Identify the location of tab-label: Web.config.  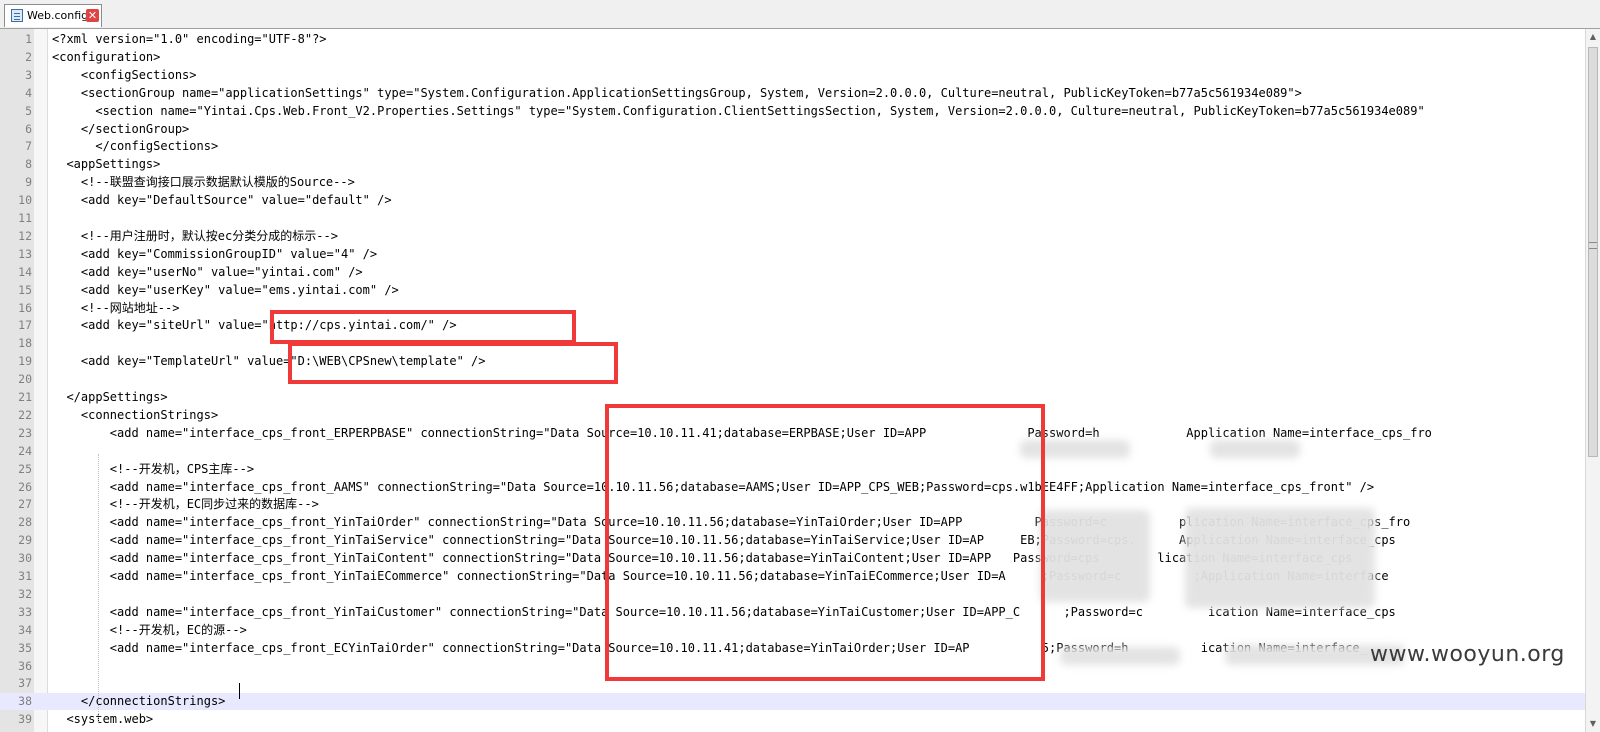
(58, 15).